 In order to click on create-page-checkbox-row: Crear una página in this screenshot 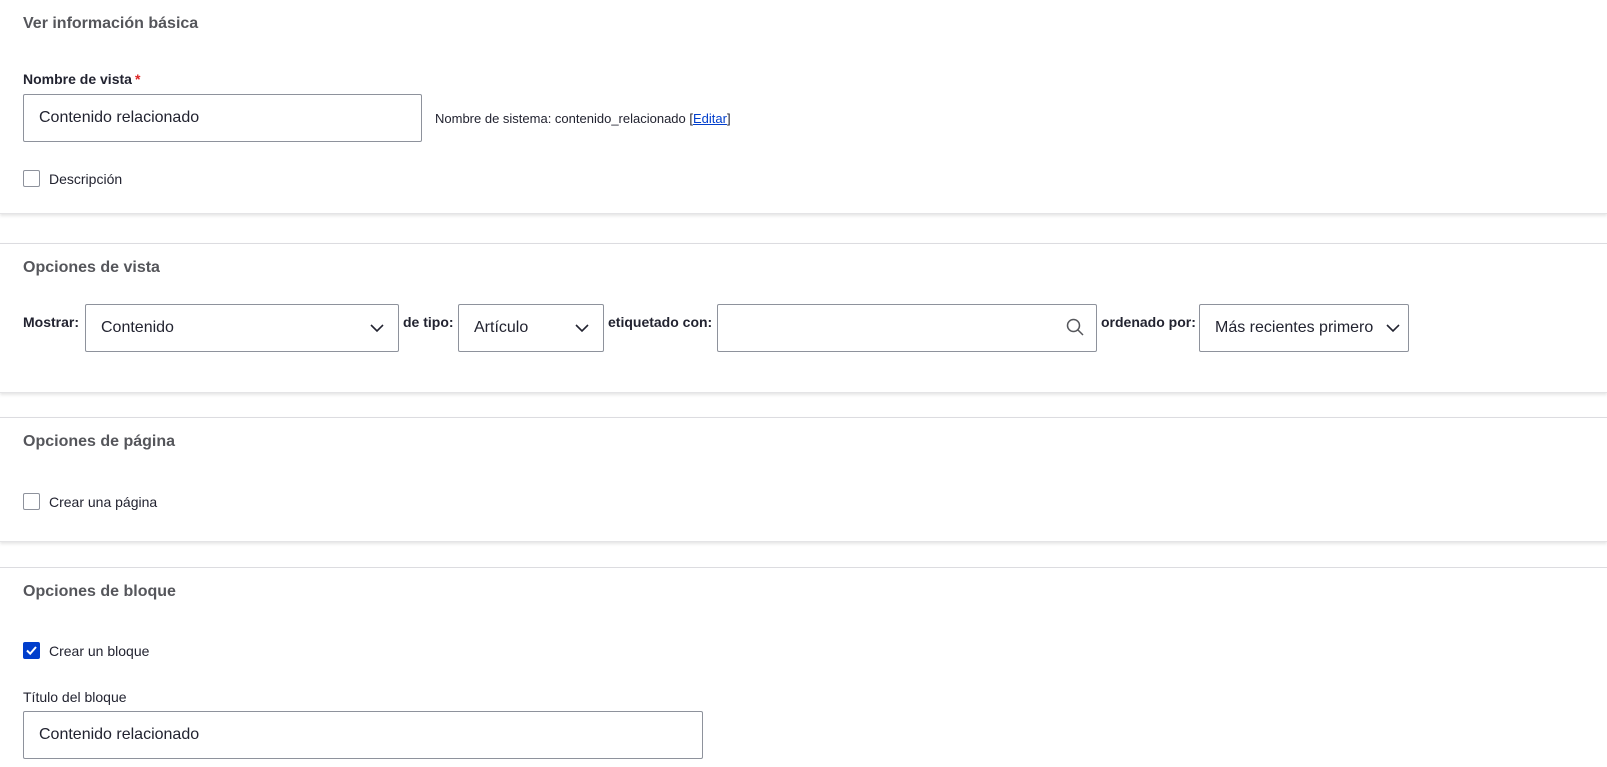, I will do `click(90, 501)`.